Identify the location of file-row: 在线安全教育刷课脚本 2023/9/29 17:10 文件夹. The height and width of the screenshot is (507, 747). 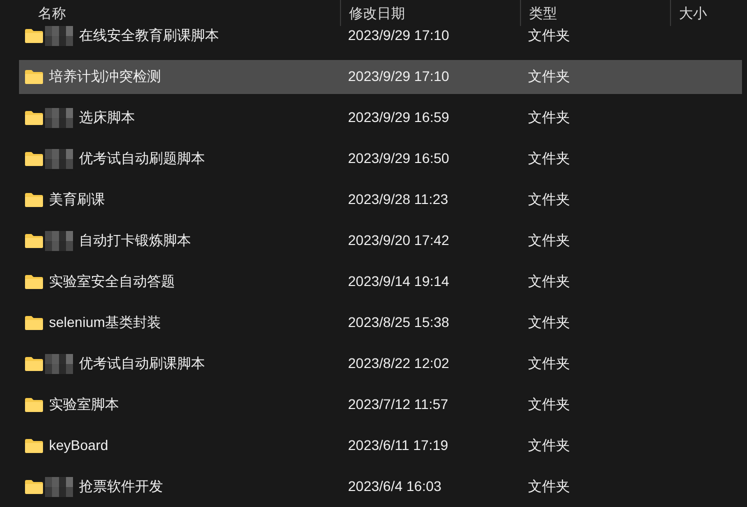
(380, 35).